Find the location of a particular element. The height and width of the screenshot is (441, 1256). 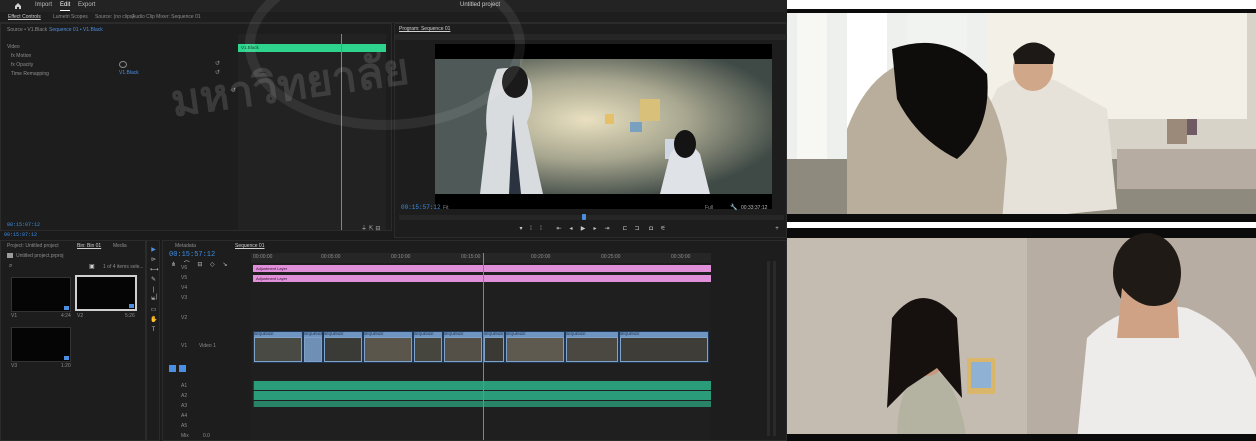

ripple-edit-tool-icon: ⟷ is located at coordinates (154, 270).